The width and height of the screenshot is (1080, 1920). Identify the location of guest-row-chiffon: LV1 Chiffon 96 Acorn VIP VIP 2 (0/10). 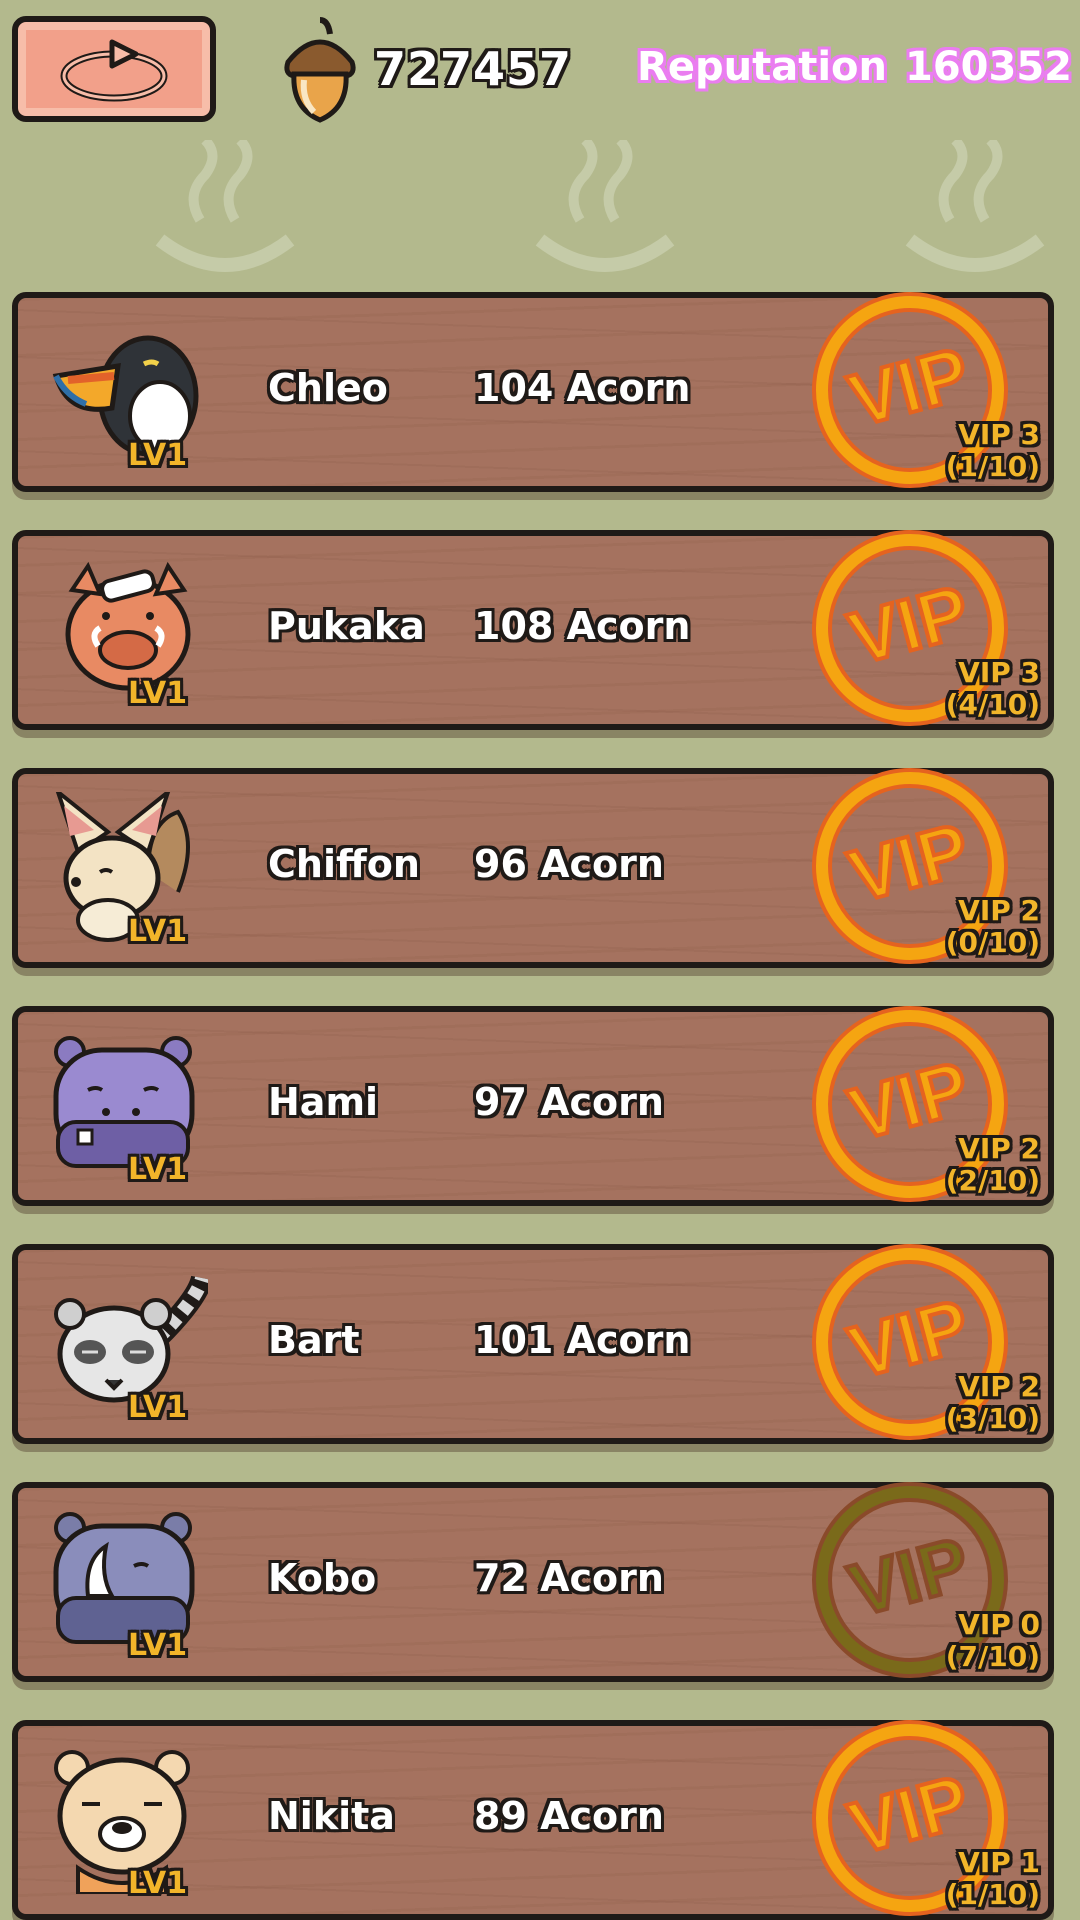
(533, 868).